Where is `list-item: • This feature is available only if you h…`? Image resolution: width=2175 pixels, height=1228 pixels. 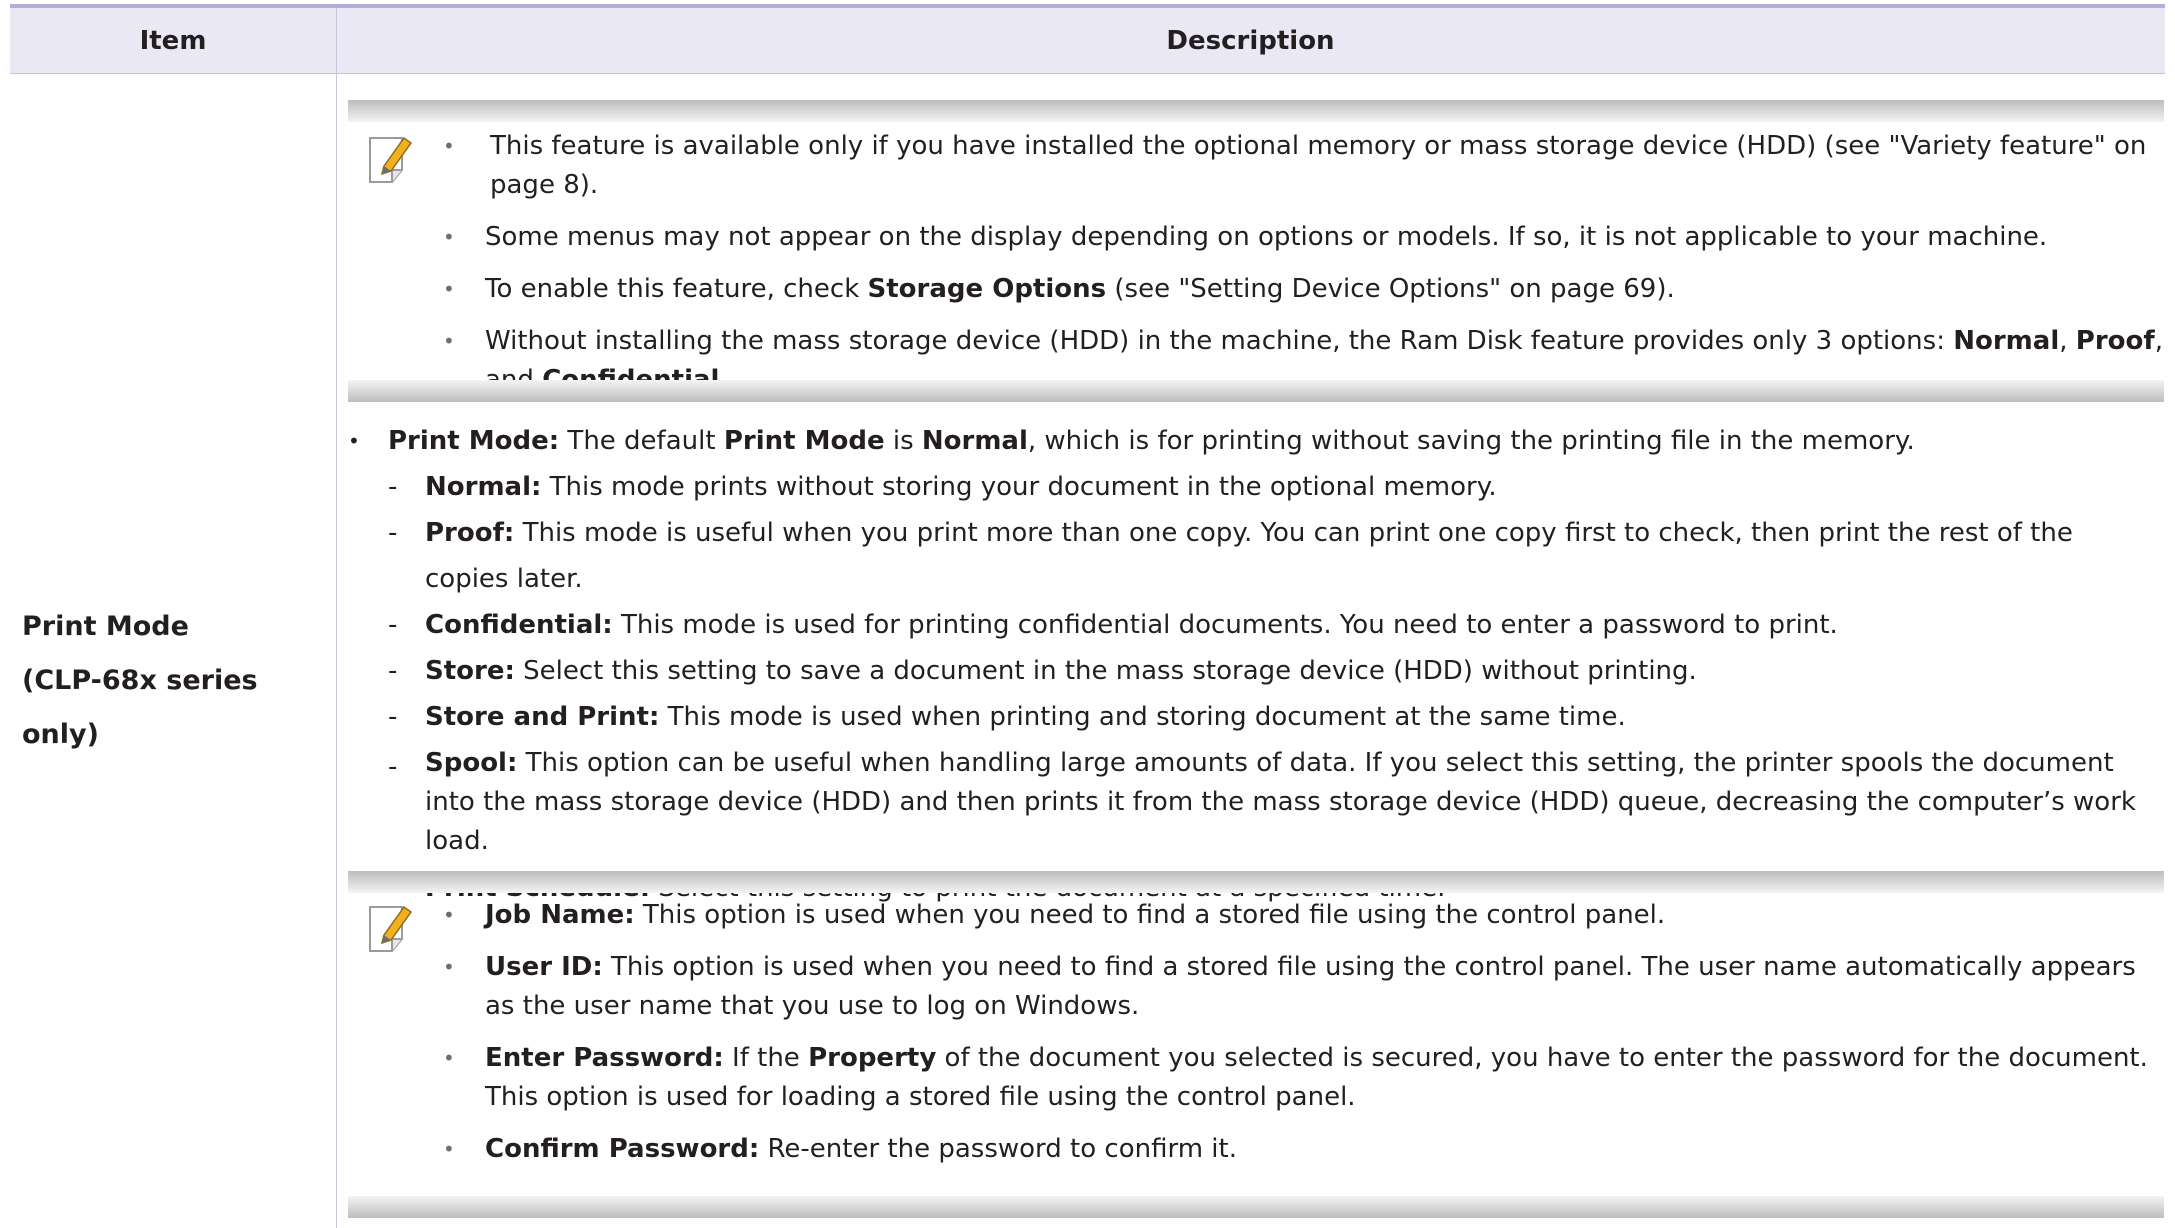
list-item: • This feature is available only if you h… is located at coordinates (1295, 165).